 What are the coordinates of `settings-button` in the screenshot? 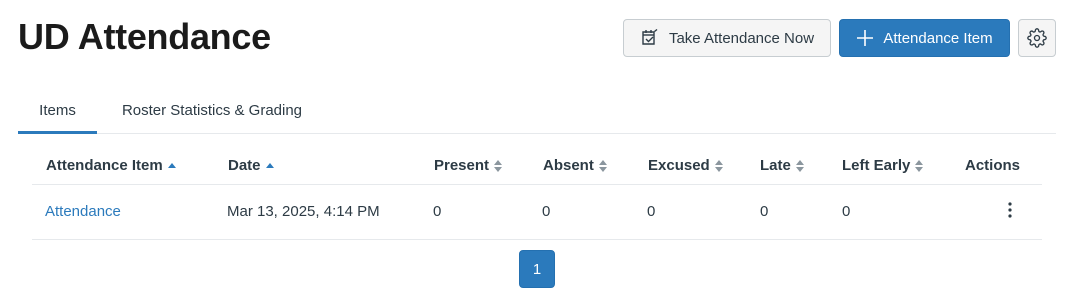 It's located at (1037, 38).